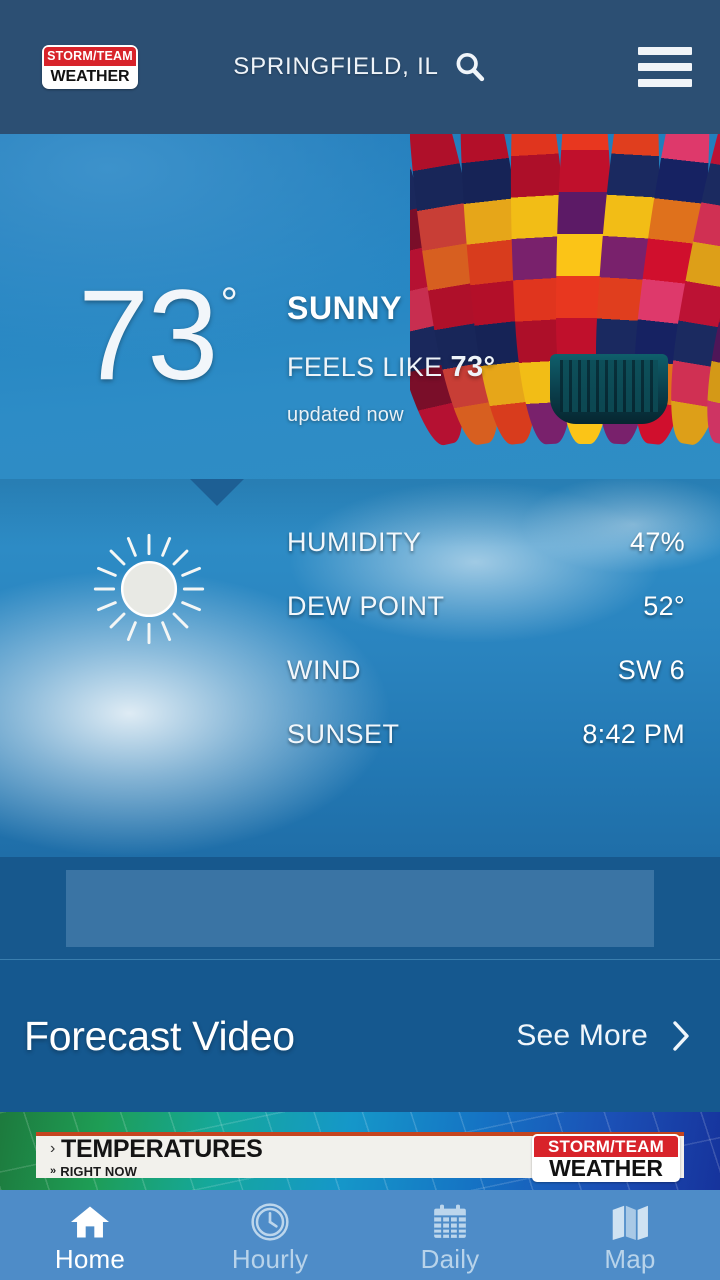 The width and height of the screenshot is (720, 1280). Describe the element at coordinates (148, 335) in the screenshot. I see `current-temperature-value: 73` at that location.